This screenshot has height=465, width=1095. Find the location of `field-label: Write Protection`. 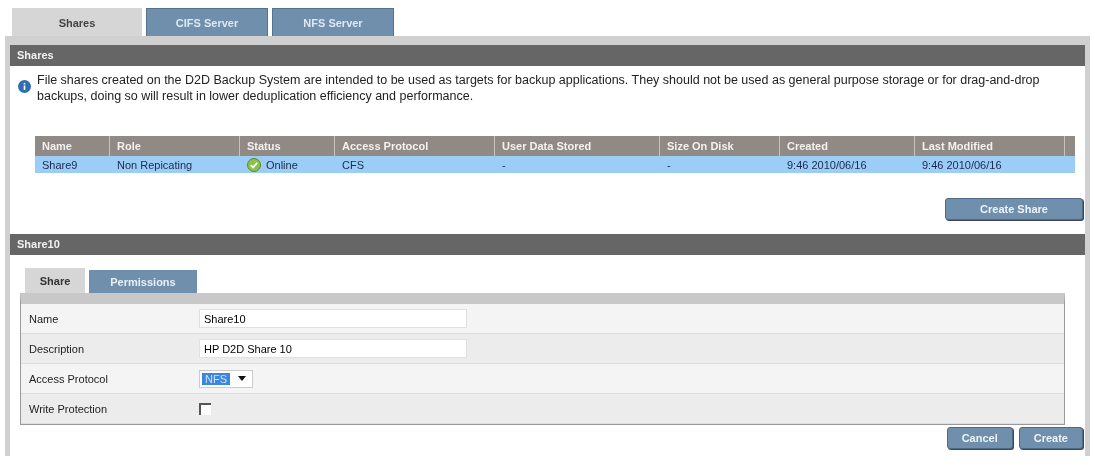

field-label: Write Protection is located at coordinates (68, 408).